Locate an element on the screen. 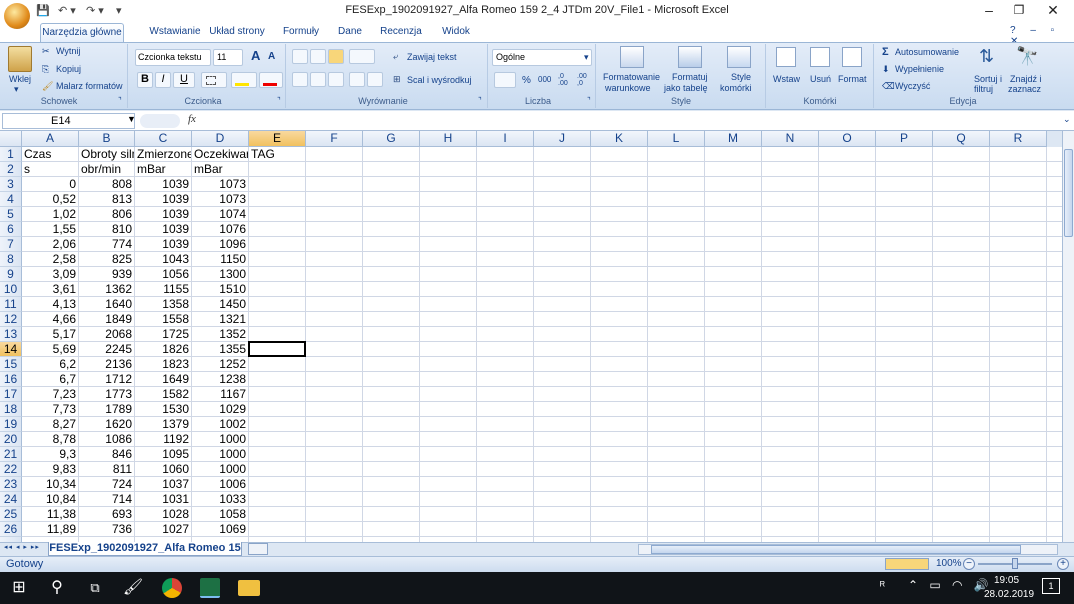 The image size is (1074, 604). cell-a15: 6,2 is located at coordinates (50, 364).